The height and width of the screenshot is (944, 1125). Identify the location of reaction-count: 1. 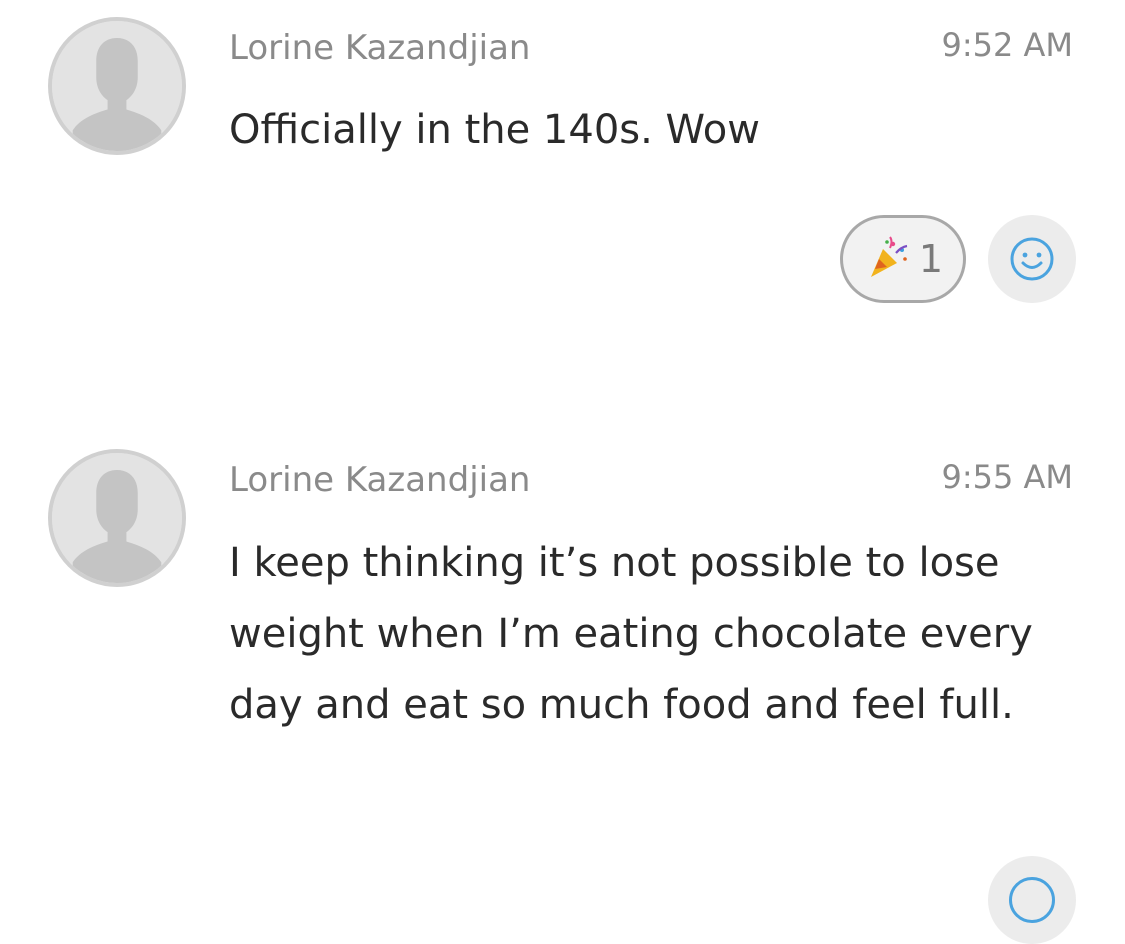
(931, 259).